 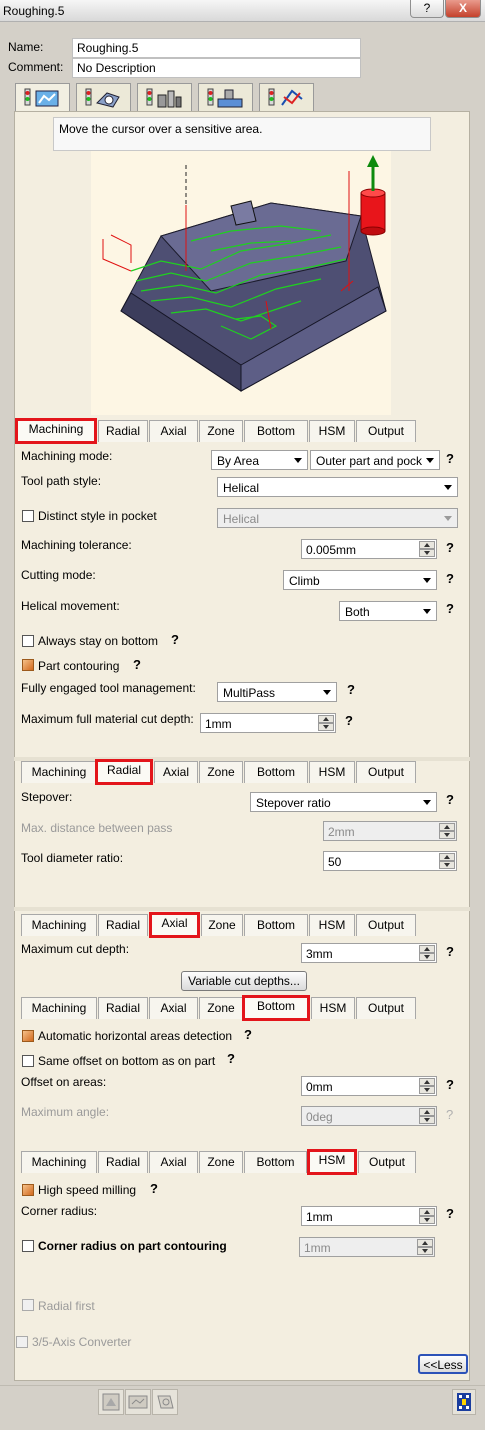 I want to click on tool-diameter-ratio-input: 50, so click(x=390, y=861).